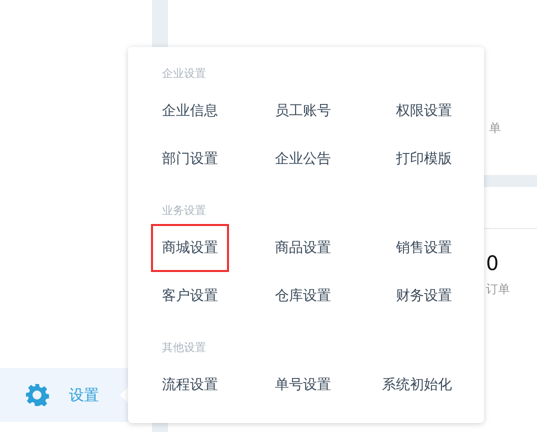 This screenshot has height=432, width=537. Describe the element at coordinates (303, 159) in the screenshot. I see `menu-item: 企业公告` at that location.